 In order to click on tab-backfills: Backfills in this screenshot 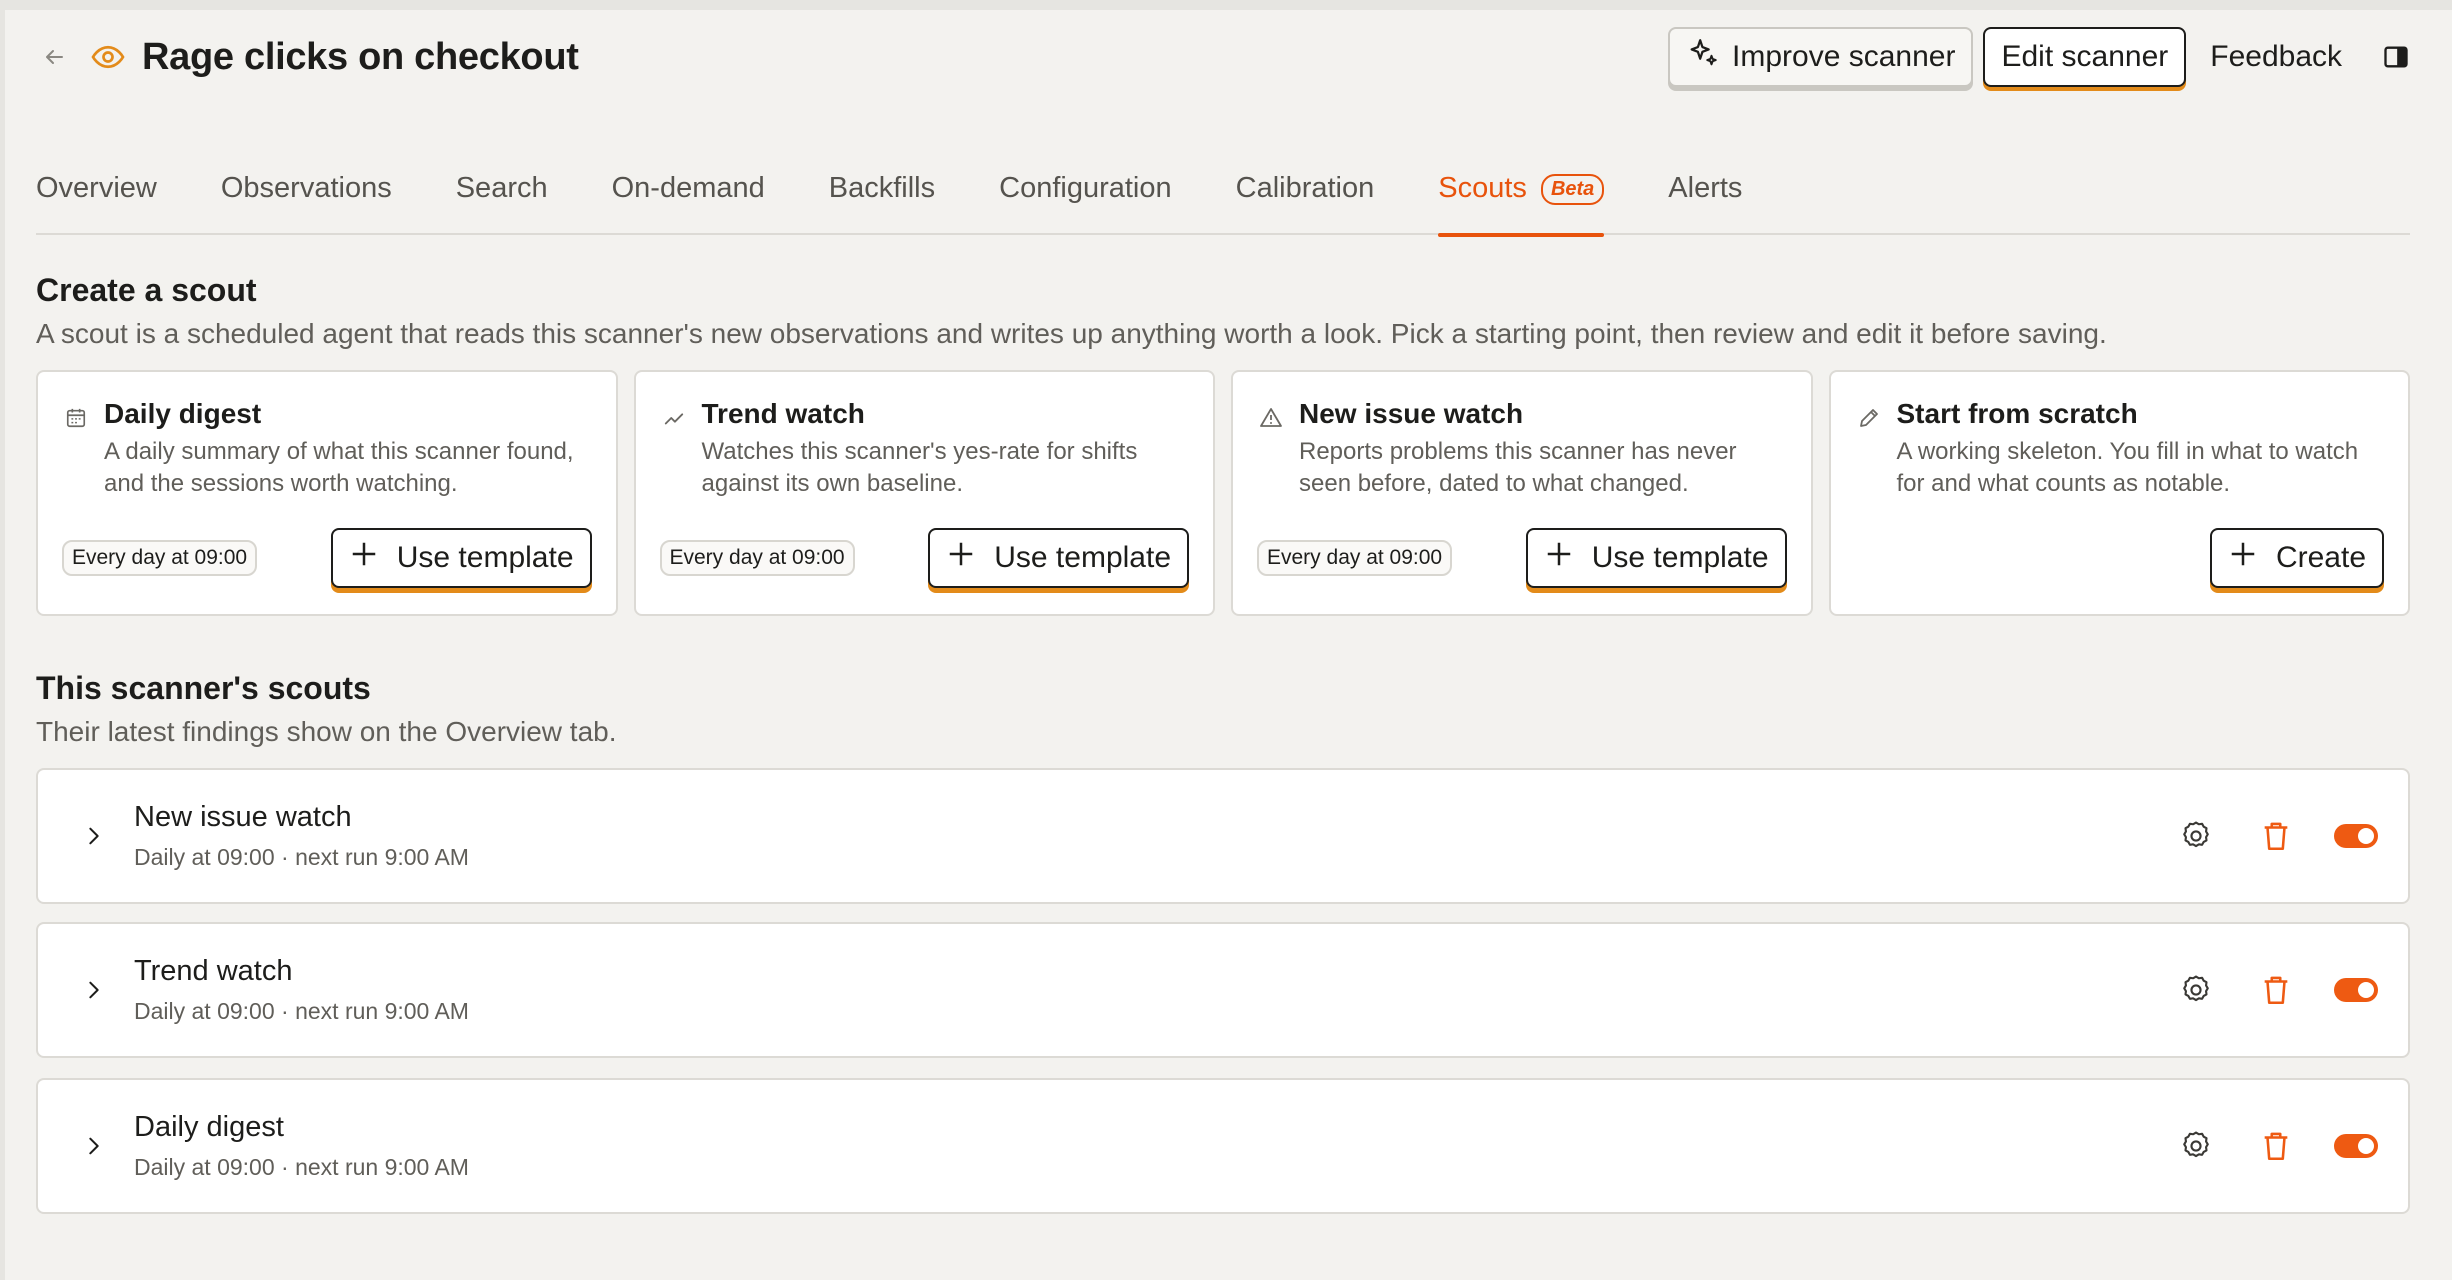, I will do `click(882, 197)`.